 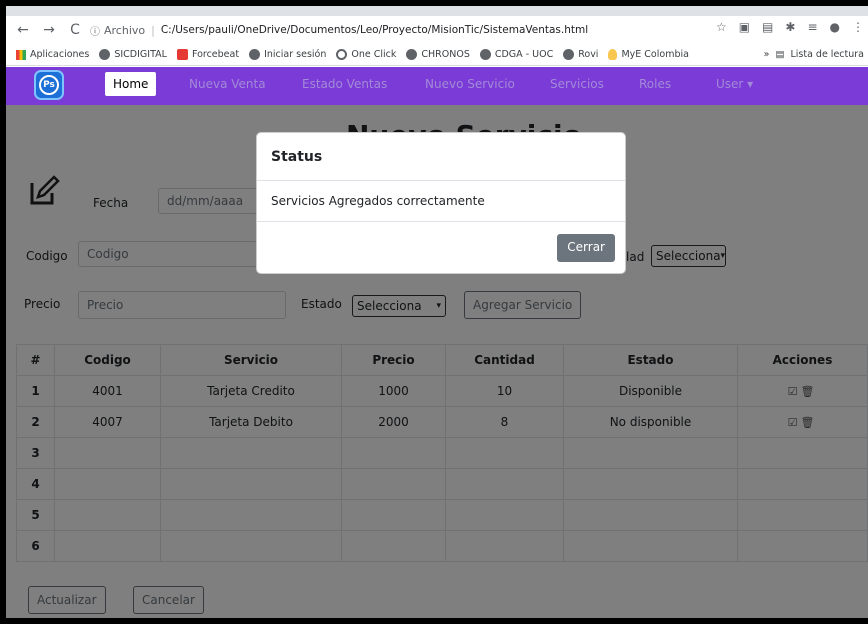 What do you see at coordinates (812, 27) in the screenshot?
I see `playlist-icon: ≡` at bounding box center [812, 27].